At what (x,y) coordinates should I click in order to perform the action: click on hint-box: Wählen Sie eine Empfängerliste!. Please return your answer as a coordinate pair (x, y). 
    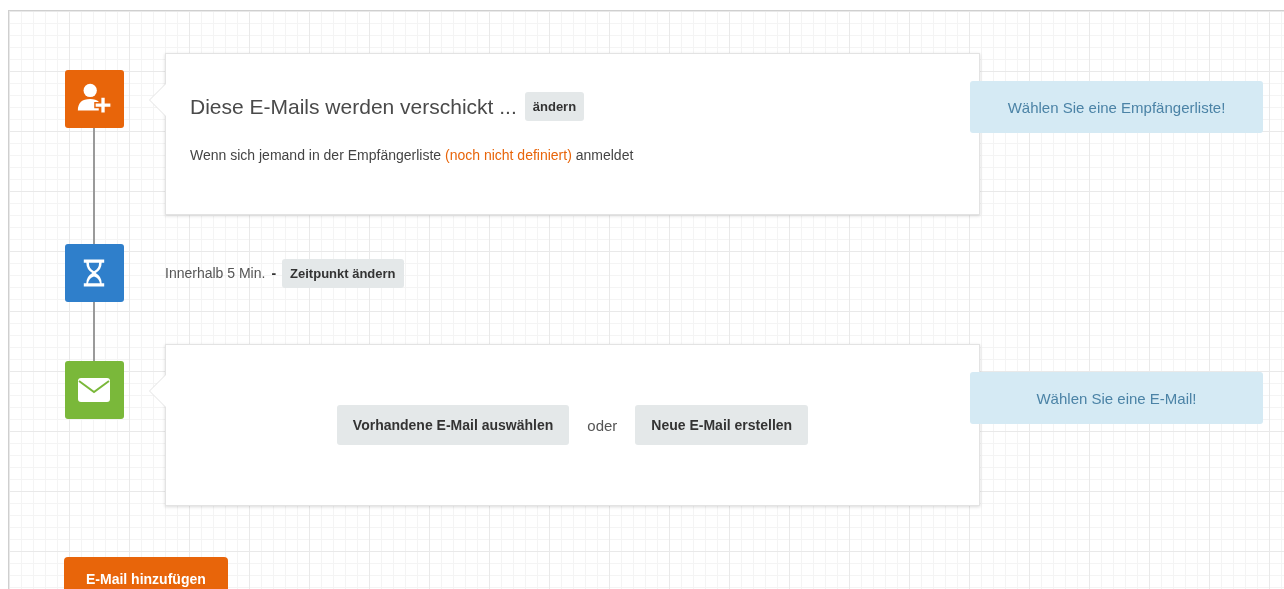
    Looking at the image, I should click on (1116, 107).